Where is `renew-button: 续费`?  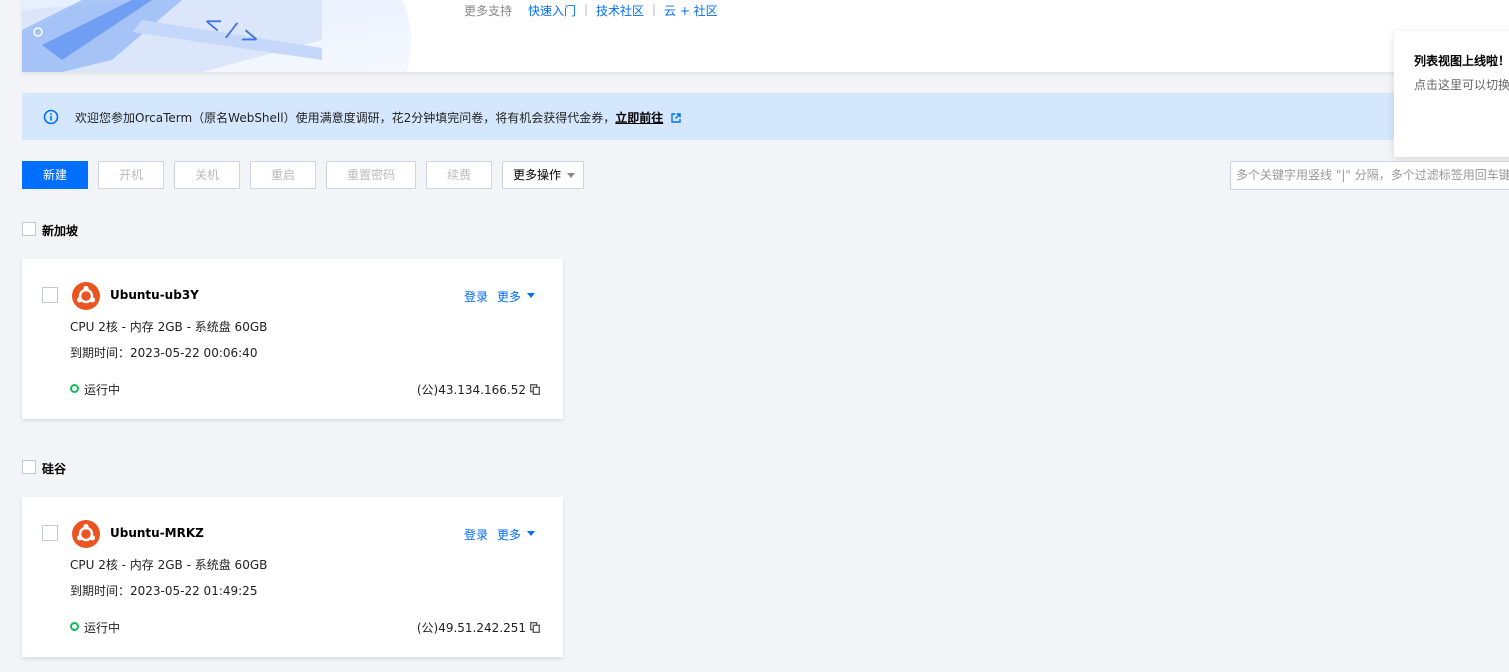
renew-button: 续费 is located at coordinates (459, 175).